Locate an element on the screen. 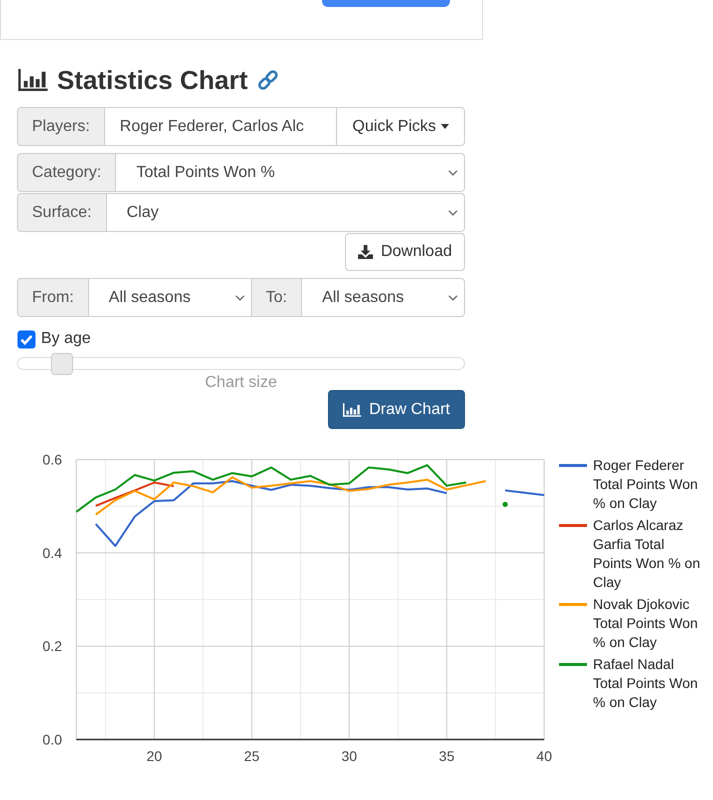 This screenshot has width=713, height=800. slider-thumb is located at coordinates (62, 364).